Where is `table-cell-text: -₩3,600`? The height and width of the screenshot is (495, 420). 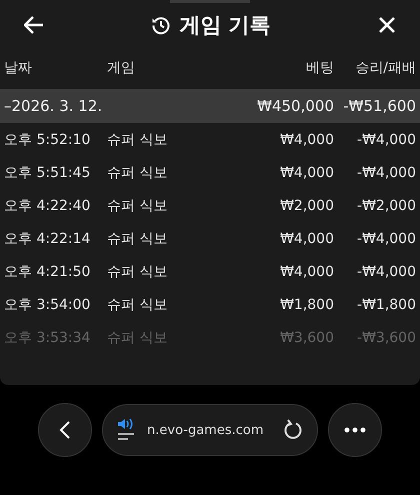
table-cell-text: -₩3,600 is located at coordinates (386, 338).